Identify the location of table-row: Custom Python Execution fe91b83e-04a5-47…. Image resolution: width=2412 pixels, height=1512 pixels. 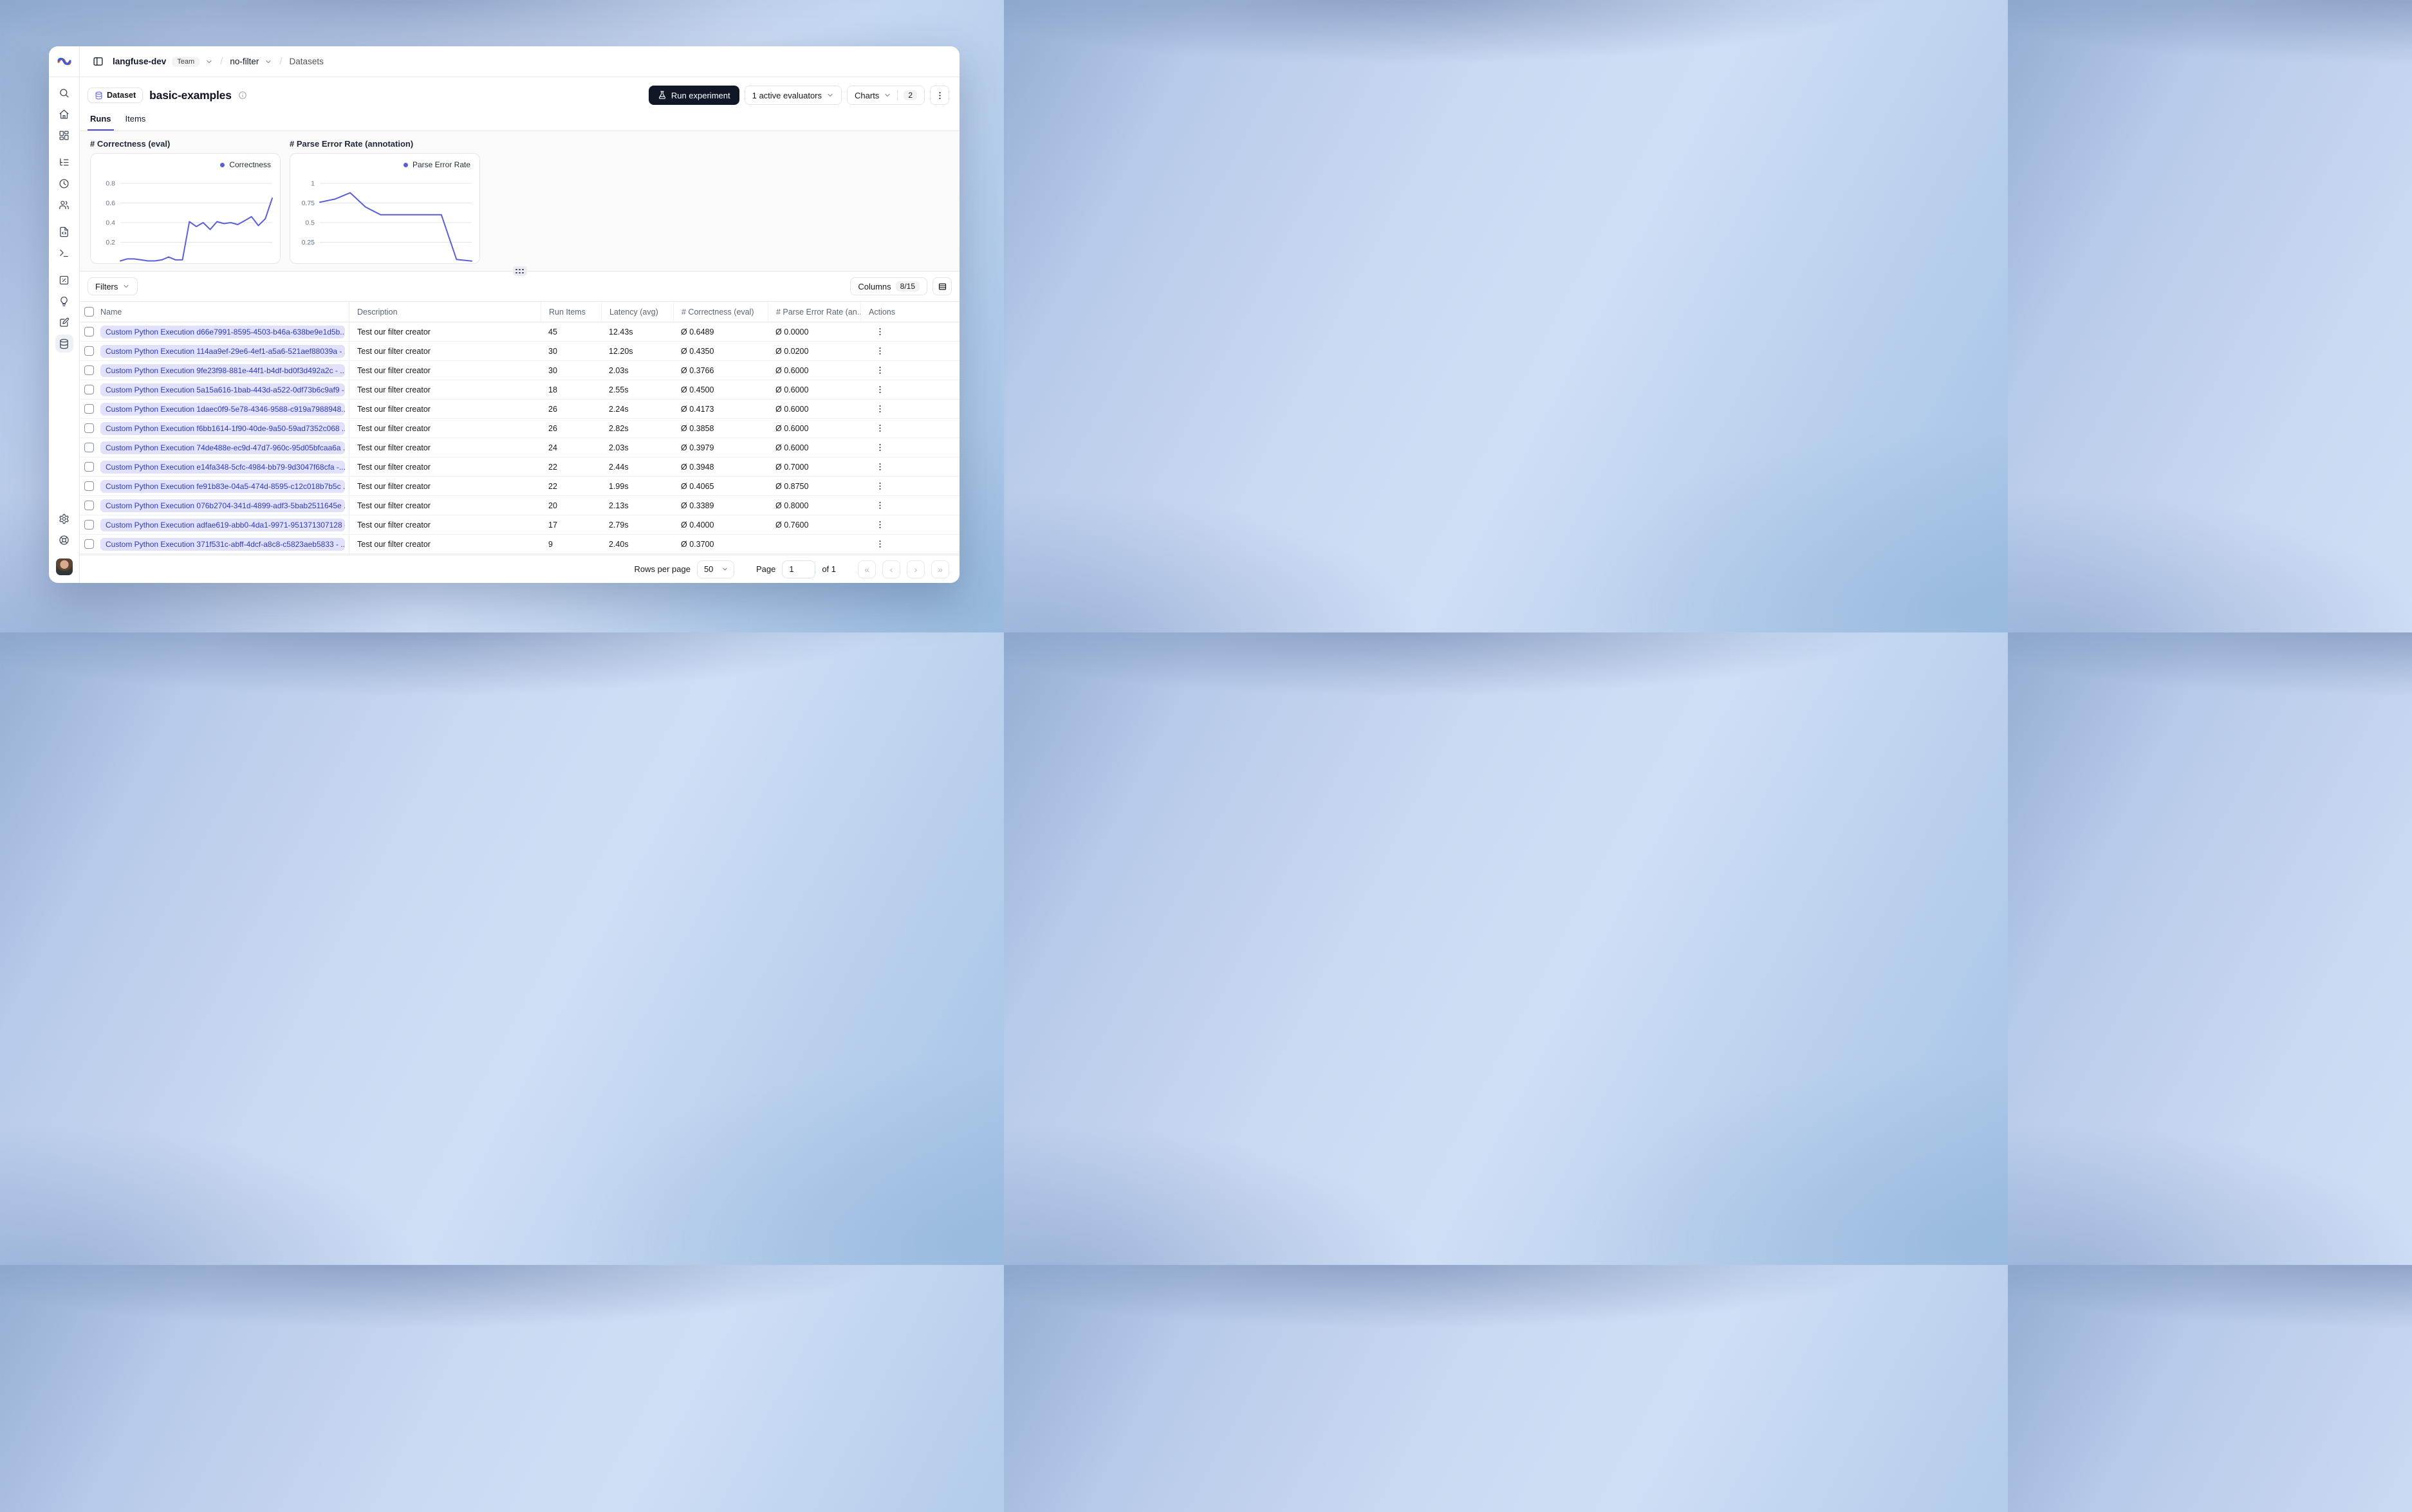
(520, 486).